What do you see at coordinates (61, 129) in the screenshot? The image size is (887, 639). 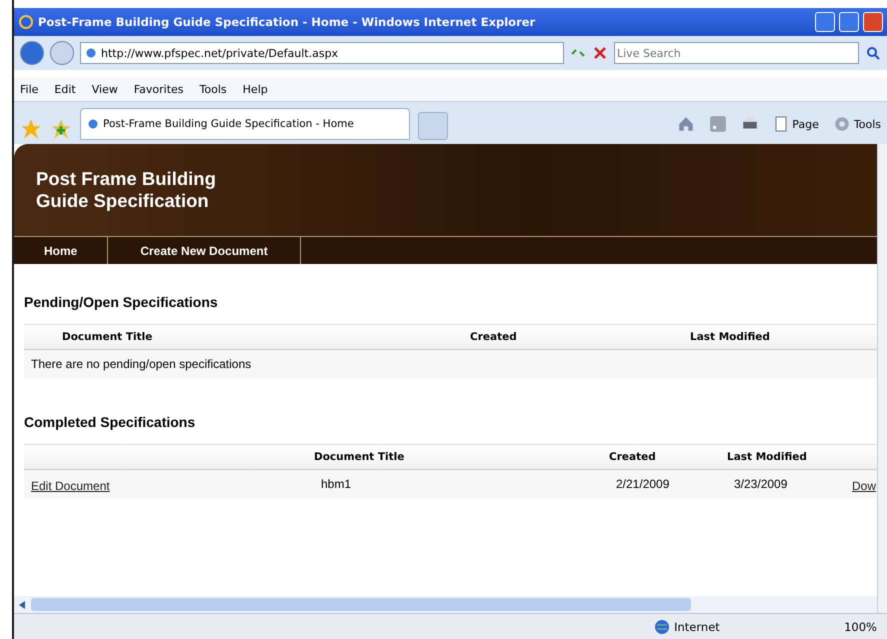 I see `add-favorite-icon` at bounding box center [61, 129].